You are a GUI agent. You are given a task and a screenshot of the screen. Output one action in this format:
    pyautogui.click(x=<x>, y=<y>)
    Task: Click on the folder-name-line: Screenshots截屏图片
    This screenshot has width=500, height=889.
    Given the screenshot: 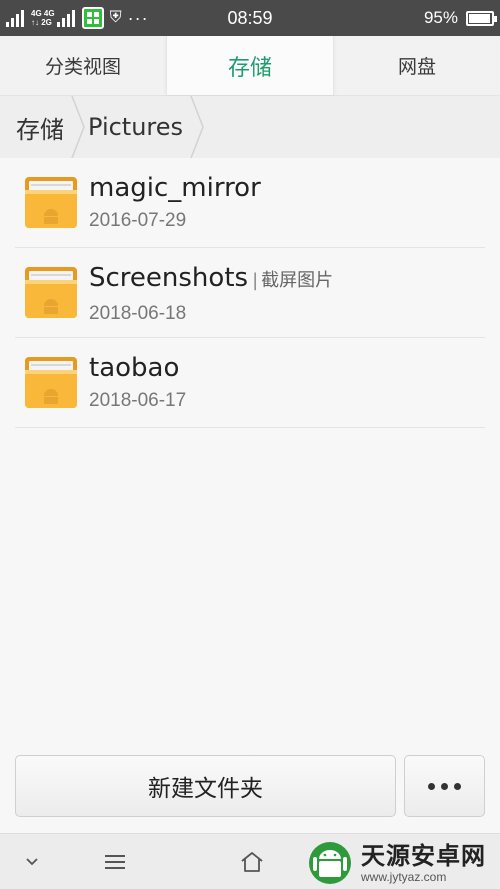 What is the action you would take?
    pyautogui.click(x=211, y=279)
    